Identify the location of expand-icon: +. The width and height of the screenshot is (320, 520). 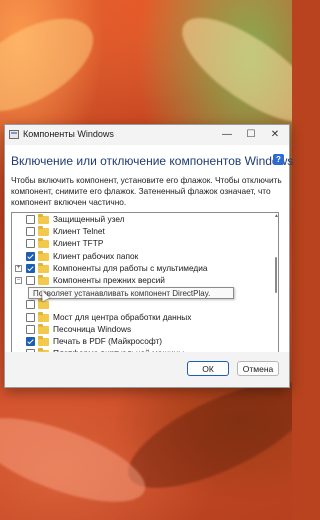
(18, 268).